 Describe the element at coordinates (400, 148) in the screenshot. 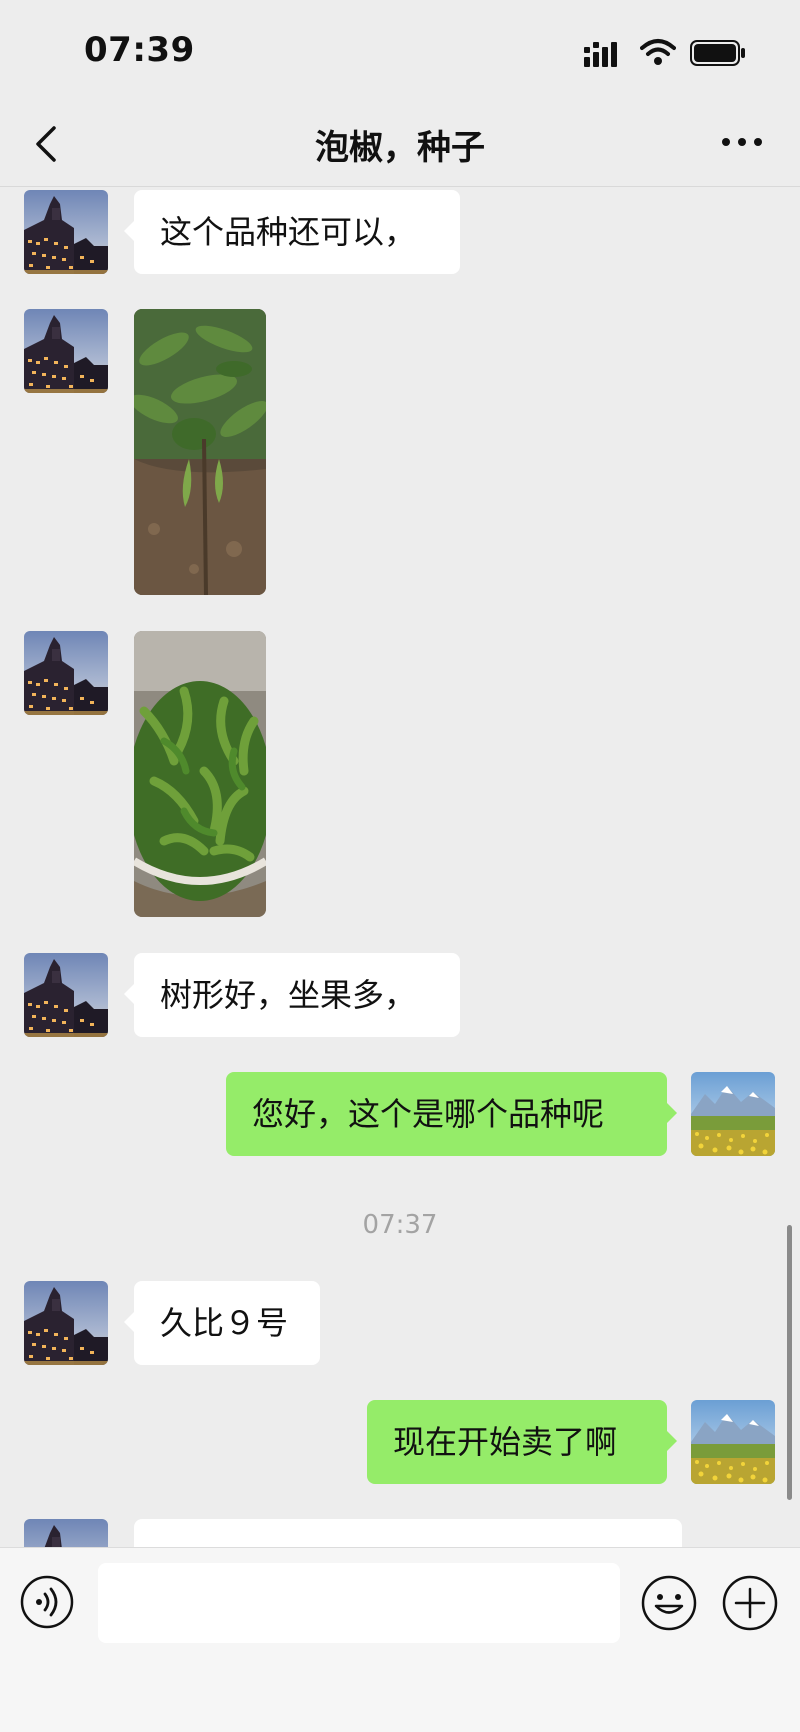

I see `chat-title: 泡椒，种子` at that location.